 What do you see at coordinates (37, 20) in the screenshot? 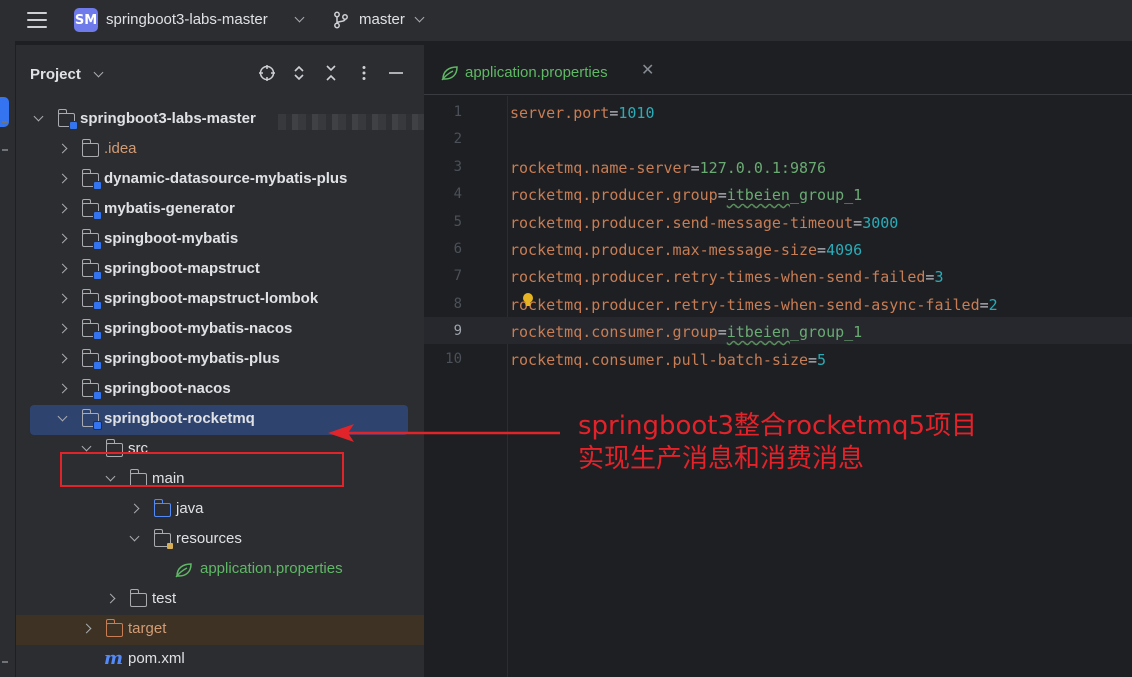
I see `main-menu-icon` at bounding box center [37, 20].